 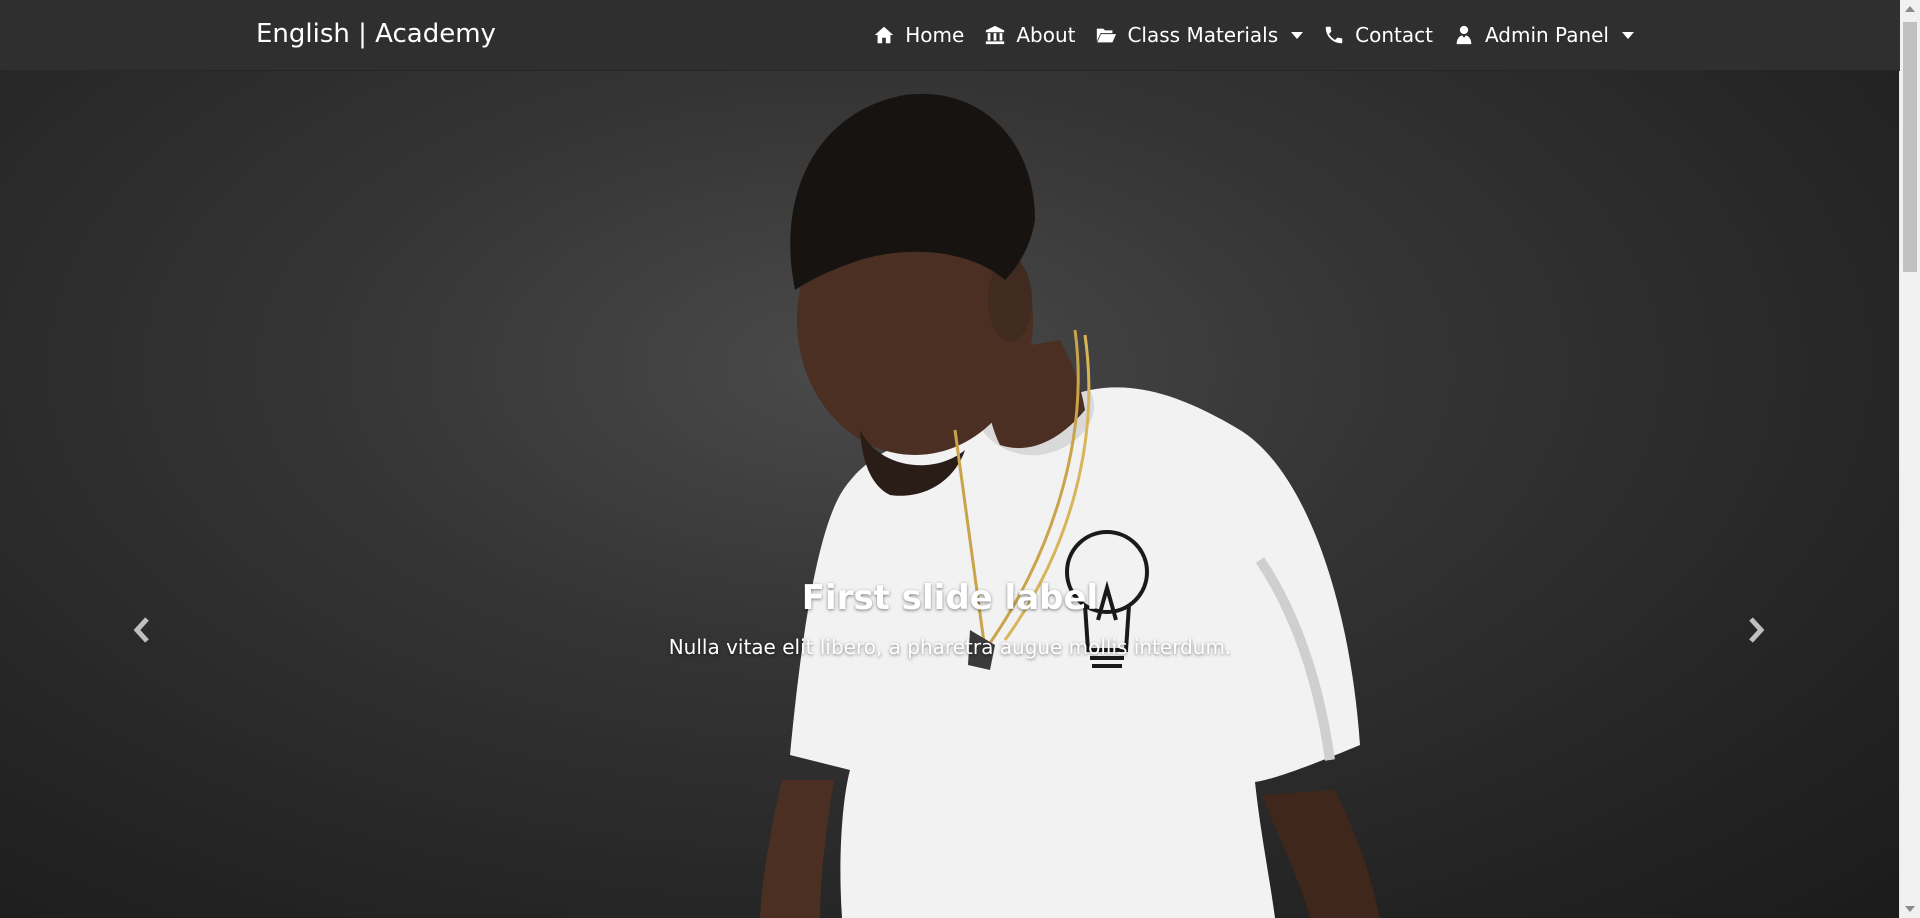 I want to click on chevron-right-icon, so click(x=1757, y=630).